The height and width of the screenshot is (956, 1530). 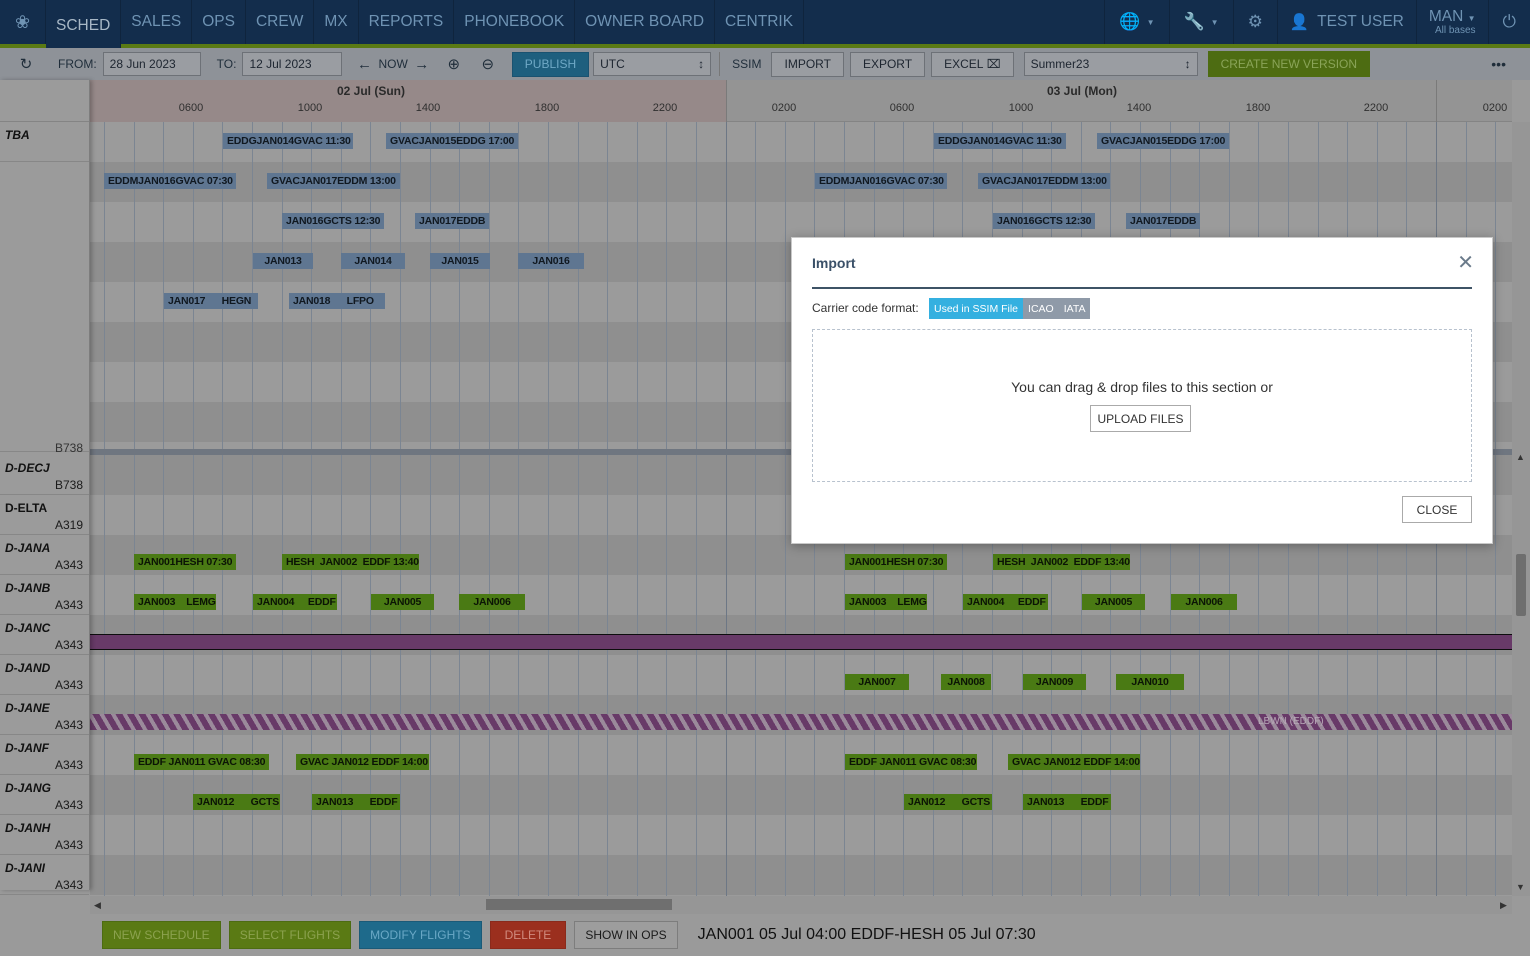 I want to click on row-label-d-jani: D-JANI A343, so click(x=44, y=875).